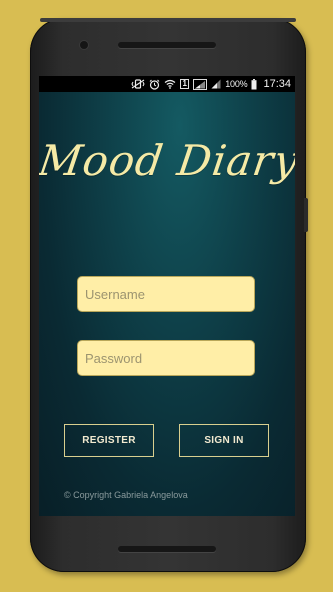  Describe the element at coordinates (84, 45) in the screenshot. I see `front-camera` at that location.